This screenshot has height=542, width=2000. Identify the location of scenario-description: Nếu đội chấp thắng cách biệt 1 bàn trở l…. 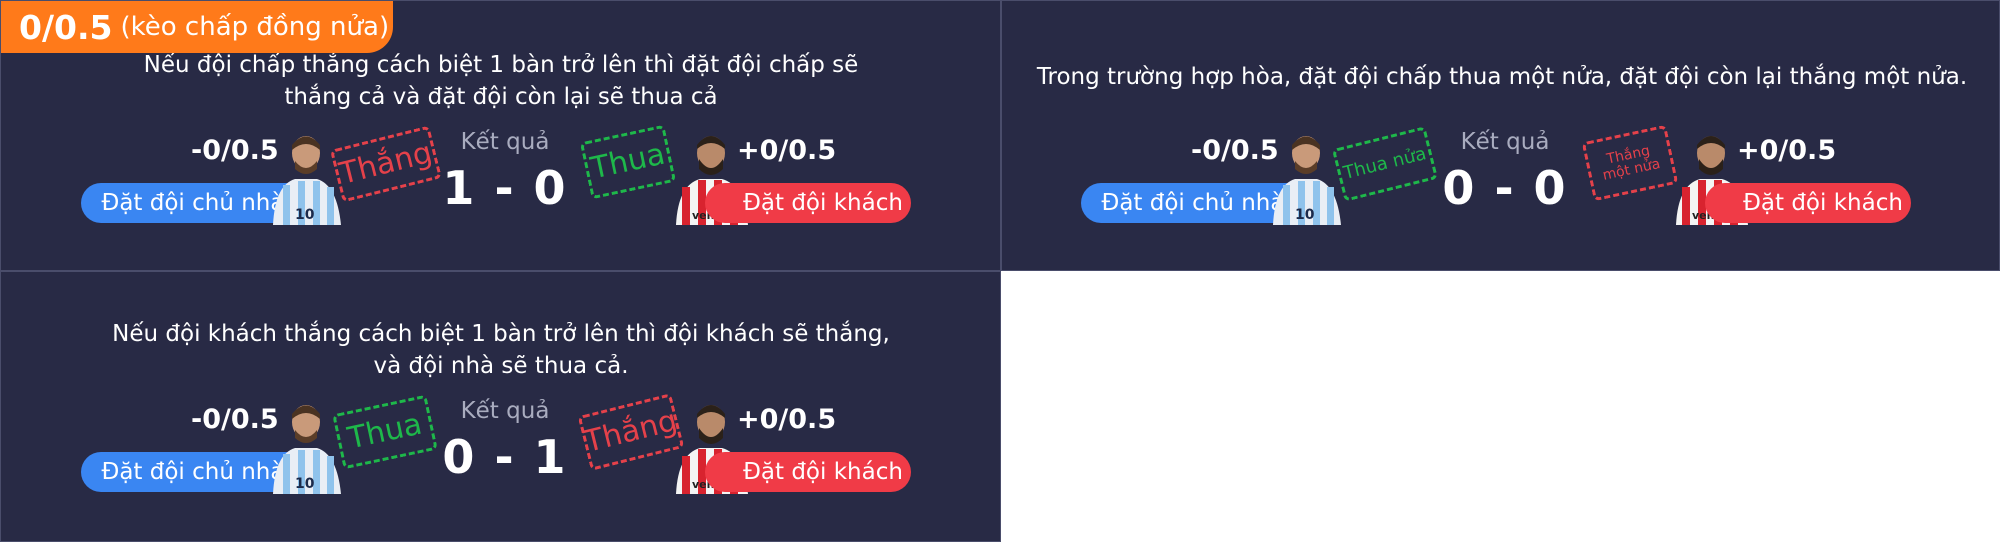
(501, 81).